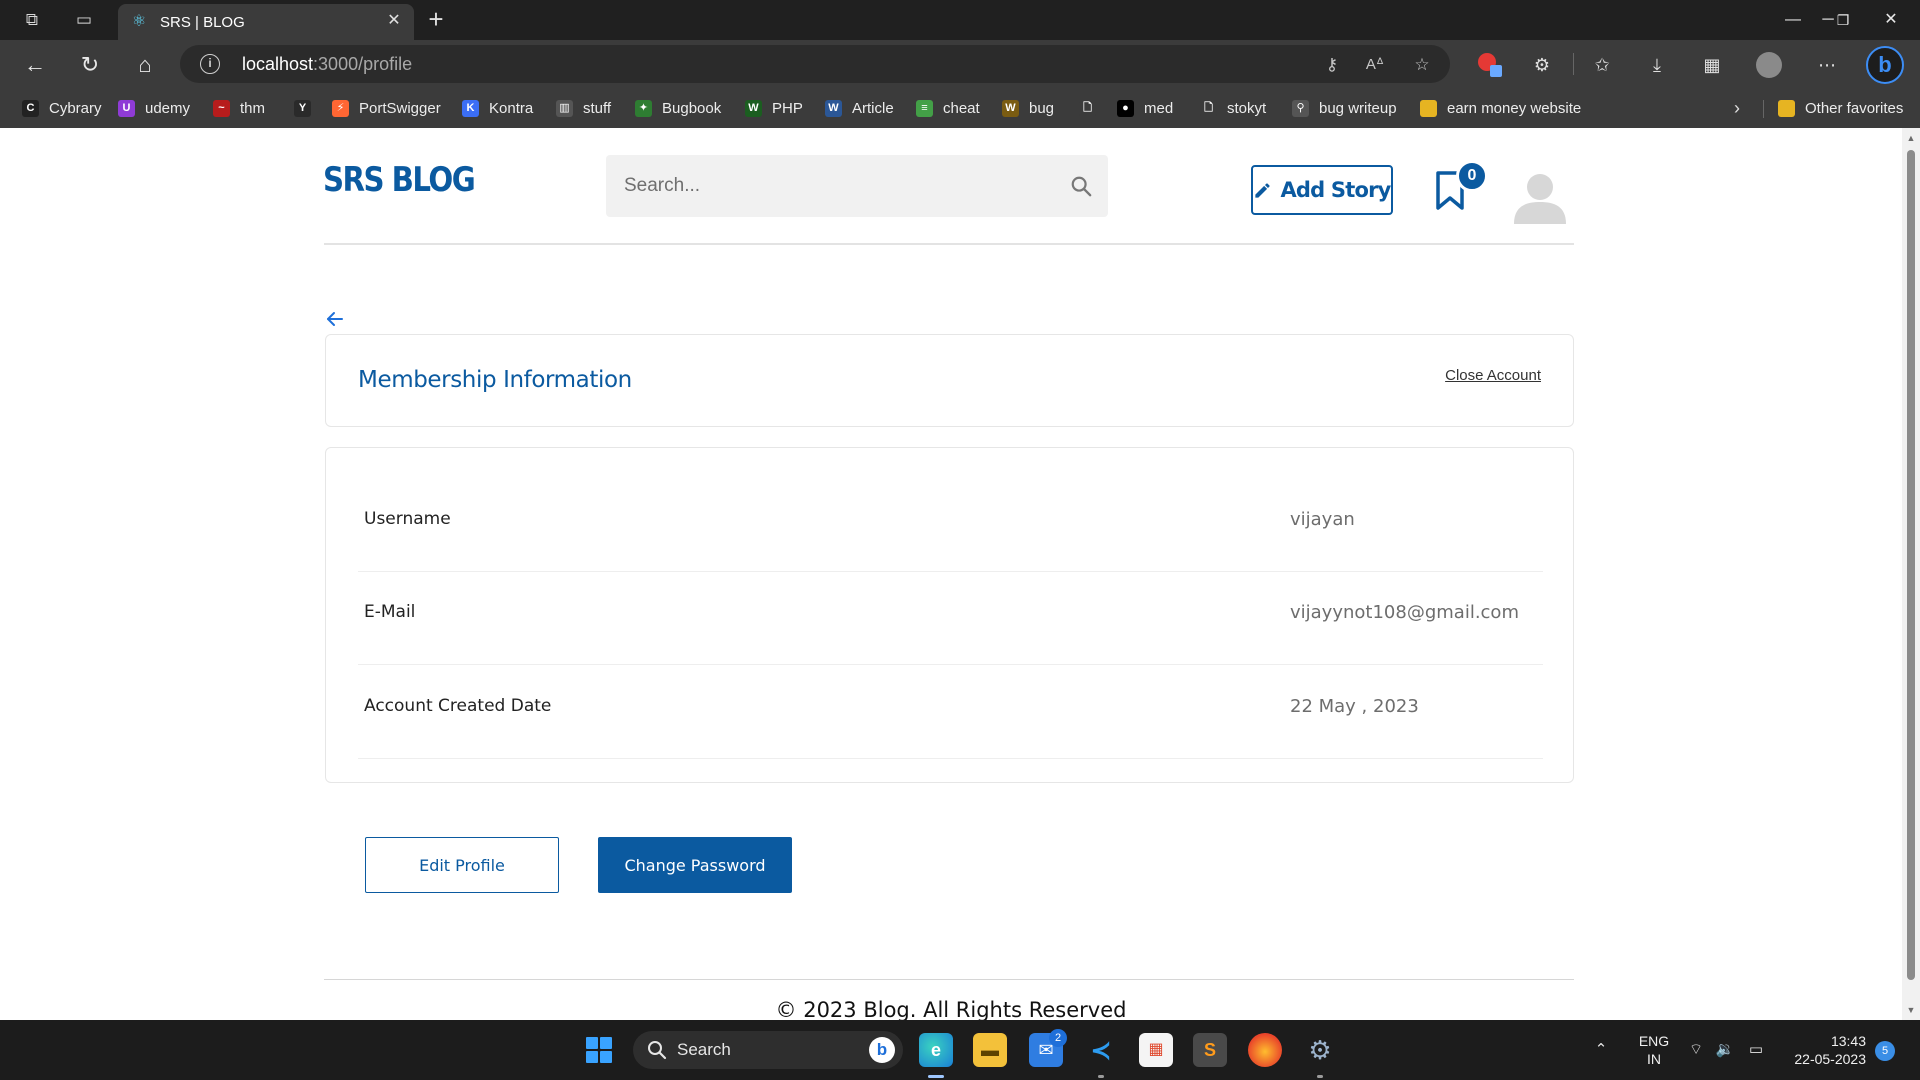 This screenshot has height=1080, width=1920. I want to click on bookmark-favicon-icon: Y, so click(302, 108).